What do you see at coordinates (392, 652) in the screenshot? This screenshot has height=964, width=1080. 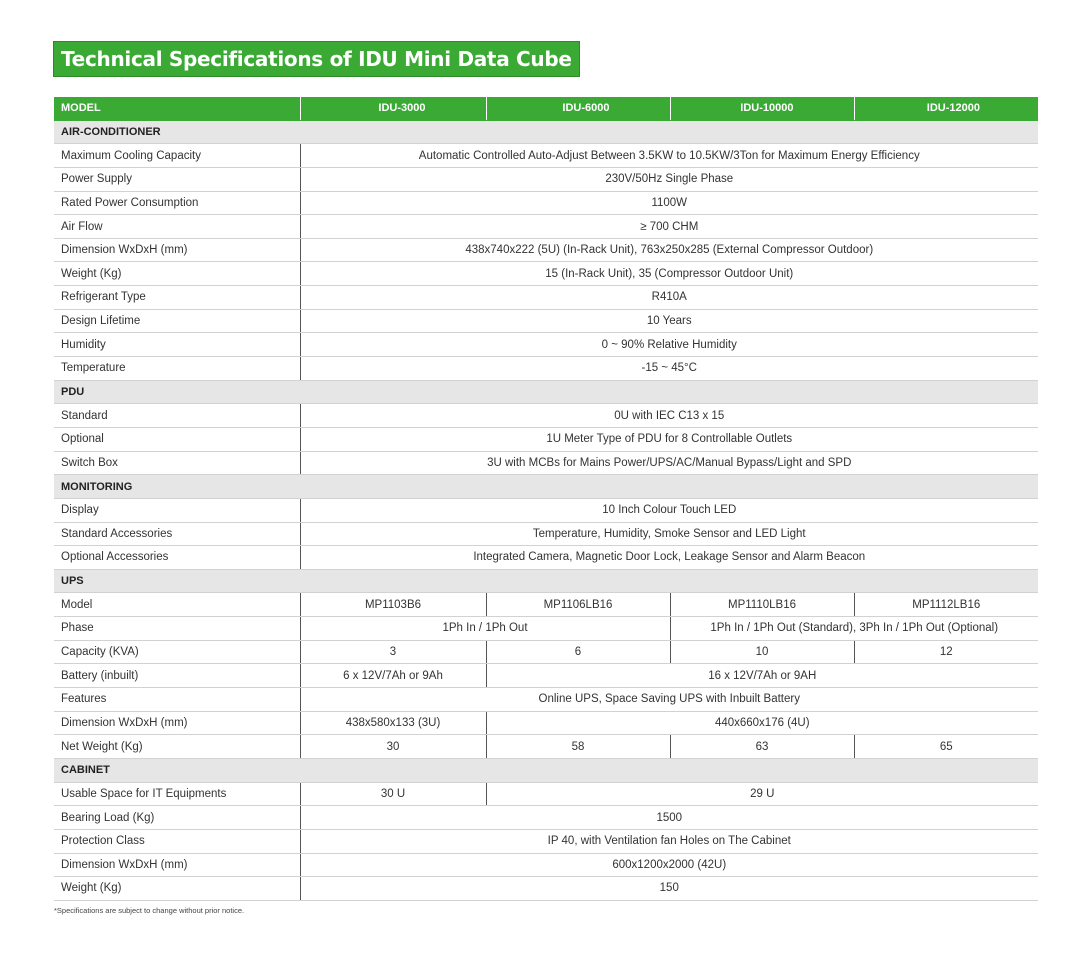 I see `row-value: 3` at bounding box center [392, 652].